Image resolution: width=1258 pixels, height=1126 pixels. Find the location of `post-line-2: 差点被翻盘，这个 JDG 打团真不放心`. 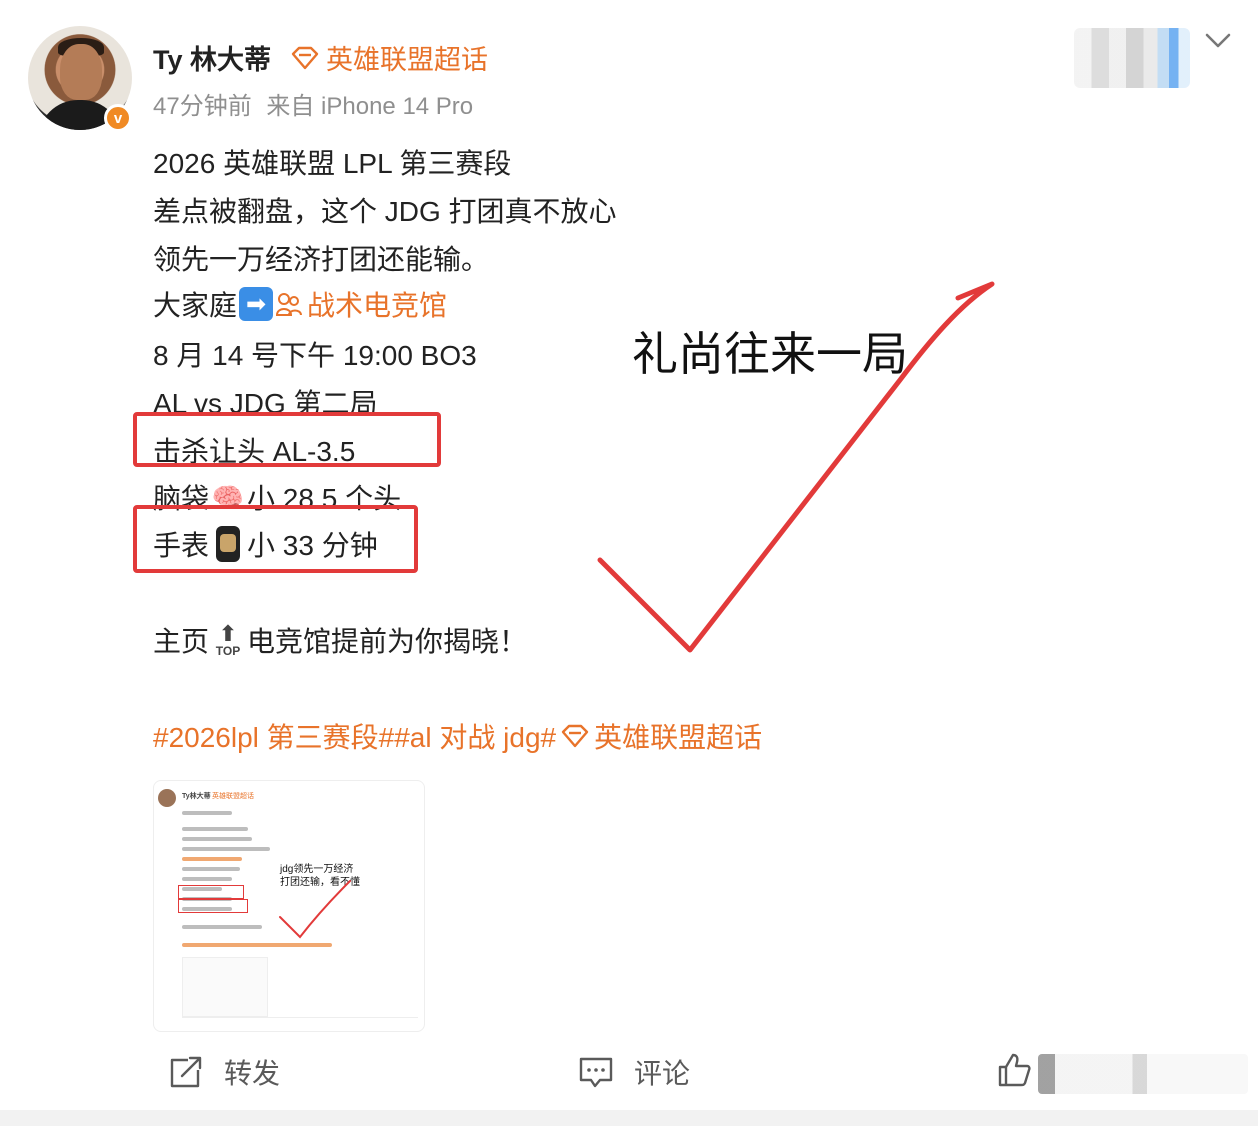

post-line-2: 差点被翻盘，这个 JDG 打团真不放心 is located at coordinates (385, 211).